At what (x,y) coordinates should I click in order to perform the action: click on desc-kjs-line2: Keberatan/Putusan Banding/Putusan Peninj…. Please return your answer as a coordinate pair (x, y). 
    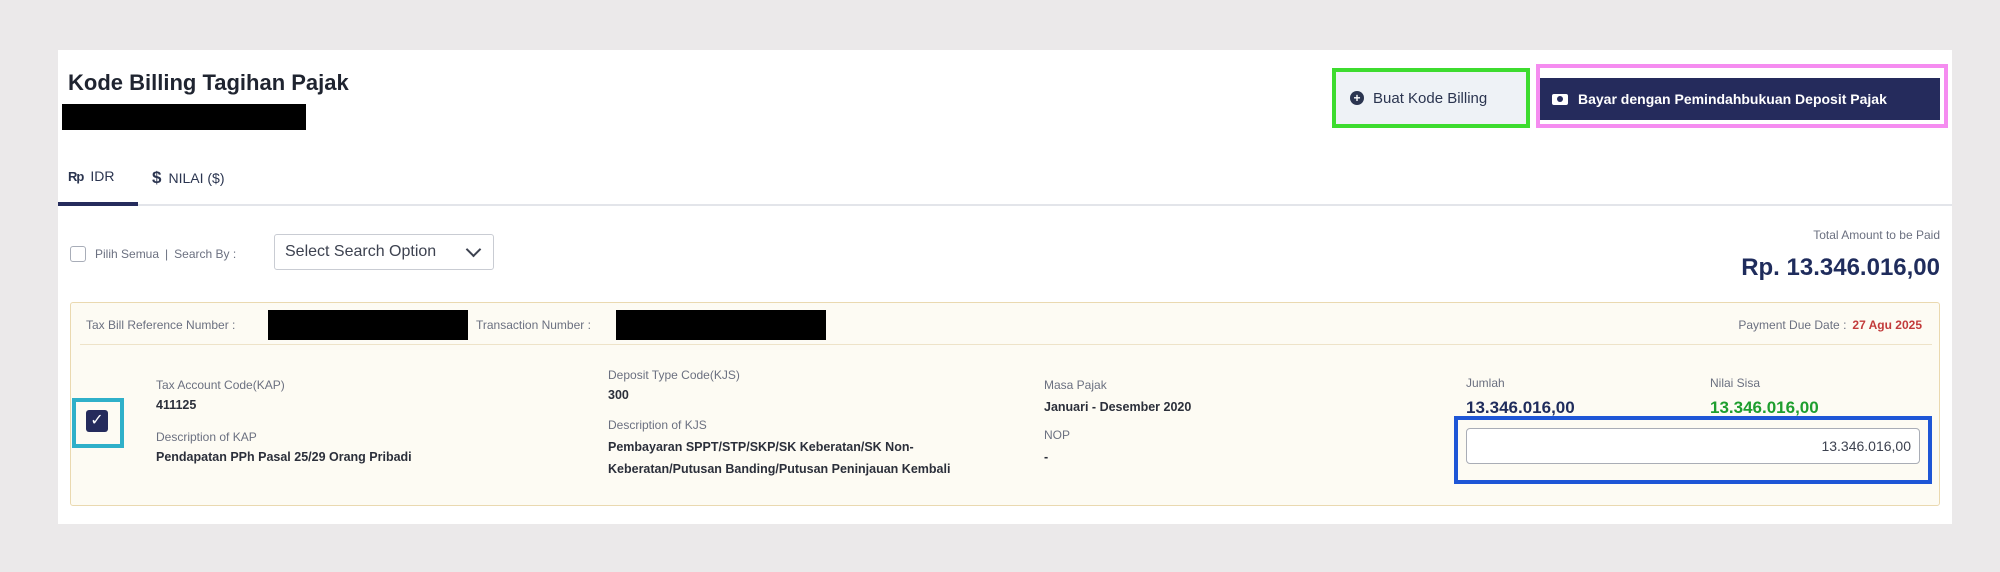
    Looking at the image, I should click on (779, 469).